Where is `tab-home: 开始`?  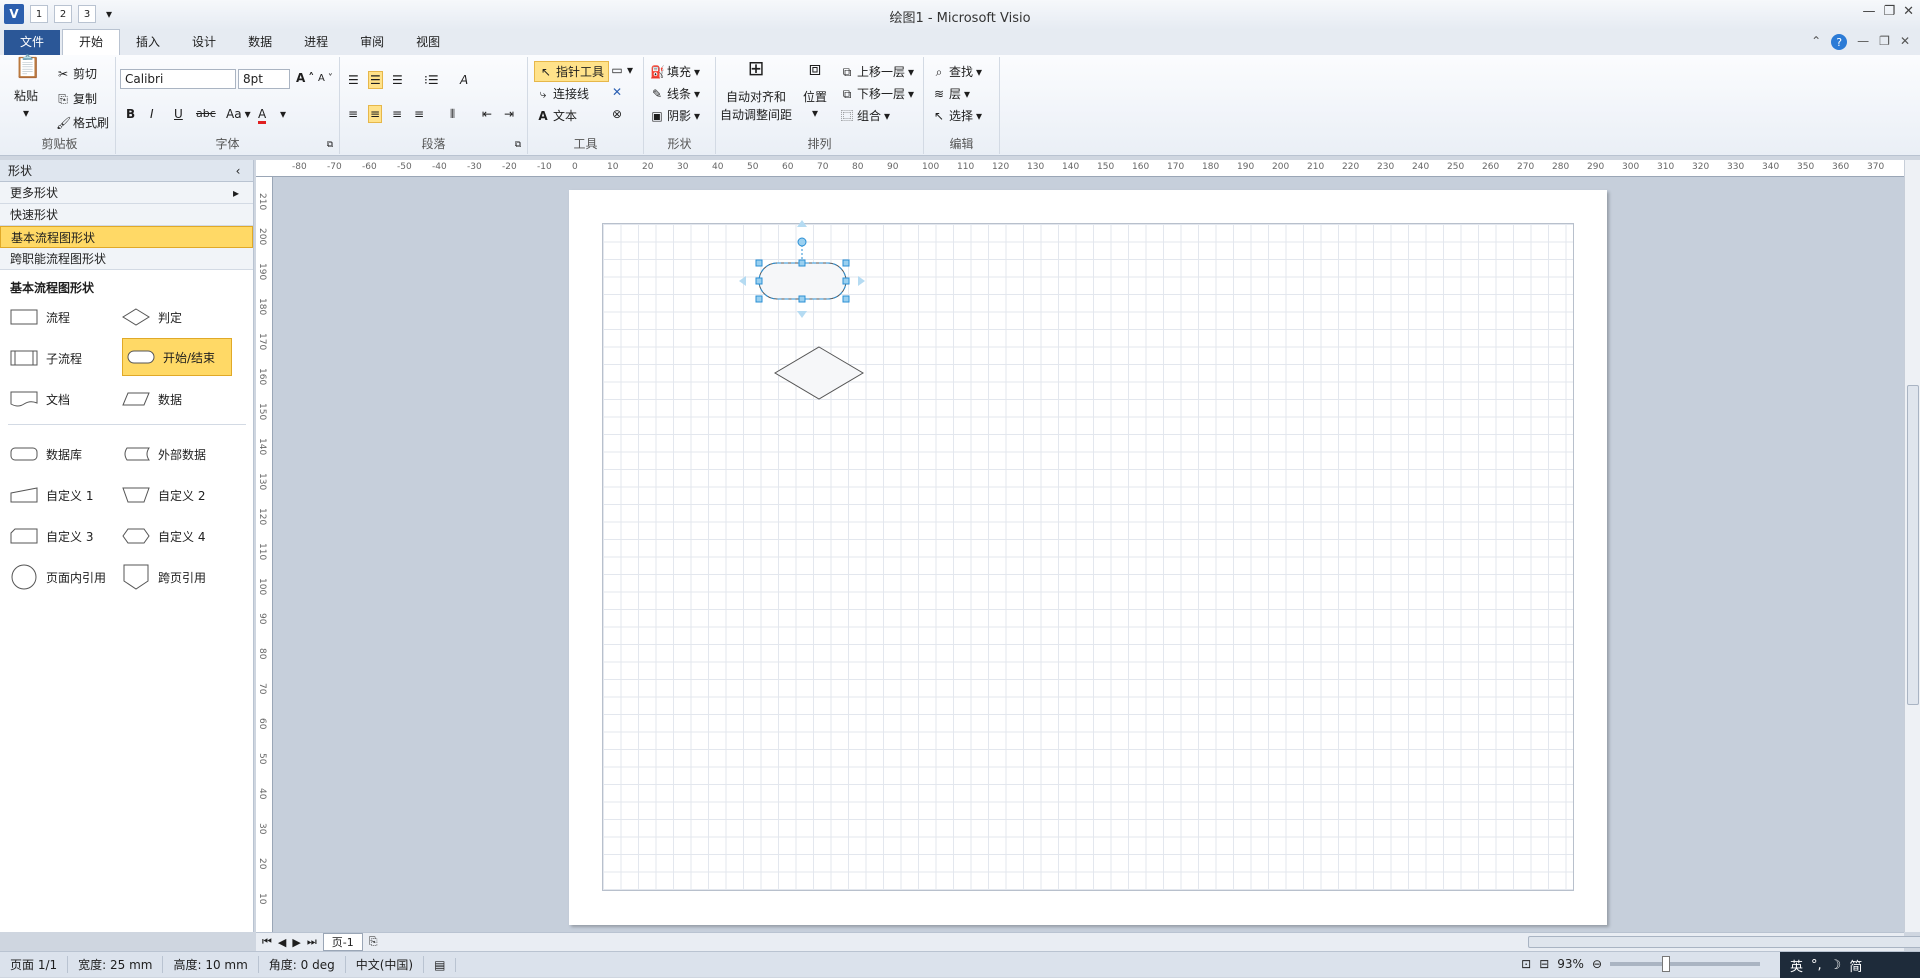
tab-home: 开始 is located at coordinates (91, 42).